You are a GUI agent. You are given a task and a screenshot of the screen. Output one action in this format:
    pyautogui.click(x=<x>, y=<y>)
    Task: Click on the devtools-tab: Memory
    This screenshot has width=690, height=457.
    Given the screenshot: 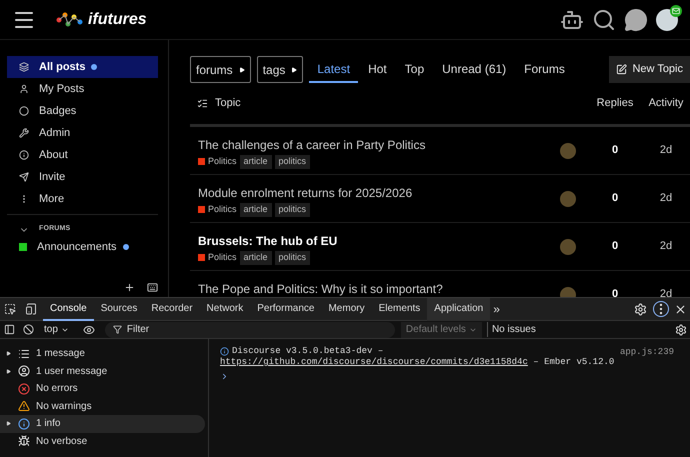 What is the action you would take?
    pyautogui.click(x=346, y=309)
    